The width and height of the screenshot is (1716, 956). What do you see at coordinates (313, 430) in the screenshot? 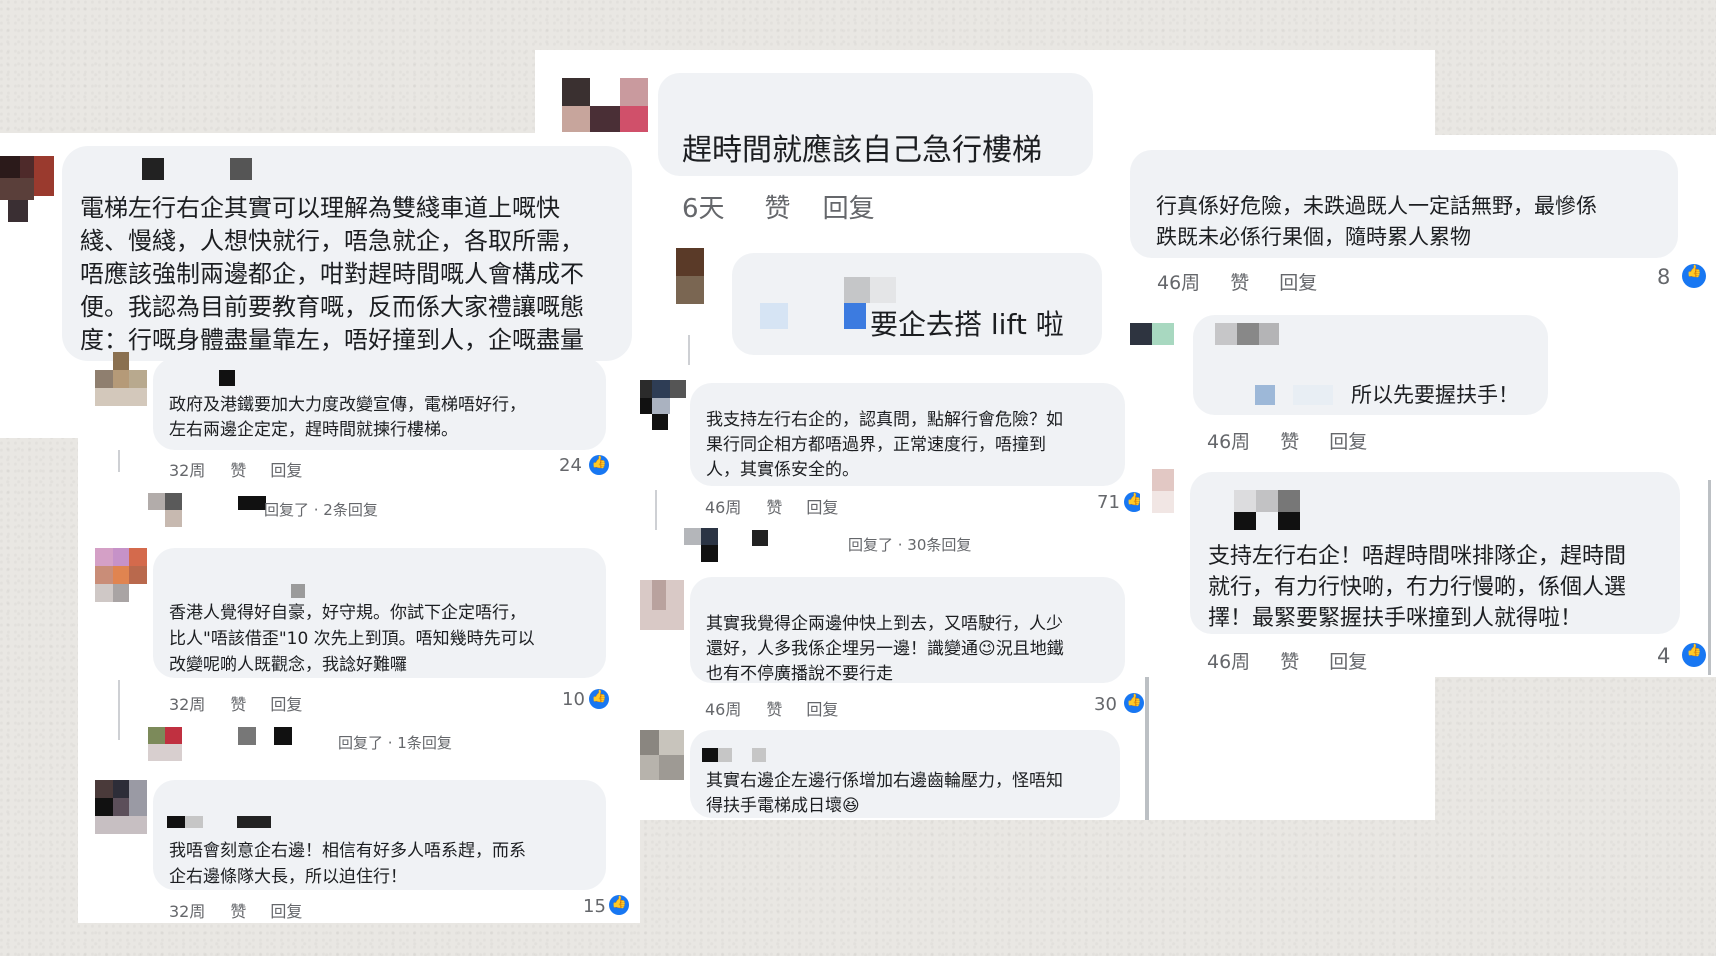
I see `comment-text-line: 左右兩邊企定定，趕時間就揀行樓梯。` at bounding box center [313, 430].